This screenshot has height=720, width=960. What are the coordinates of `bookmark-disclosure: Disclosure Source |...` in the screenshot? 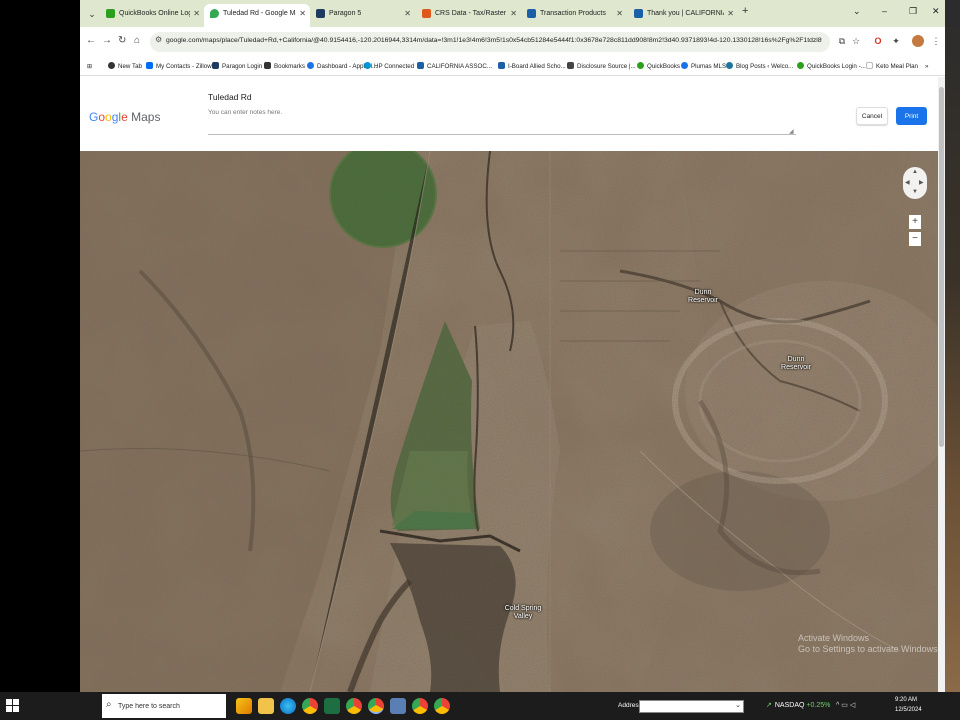 It's located at (601, 66).